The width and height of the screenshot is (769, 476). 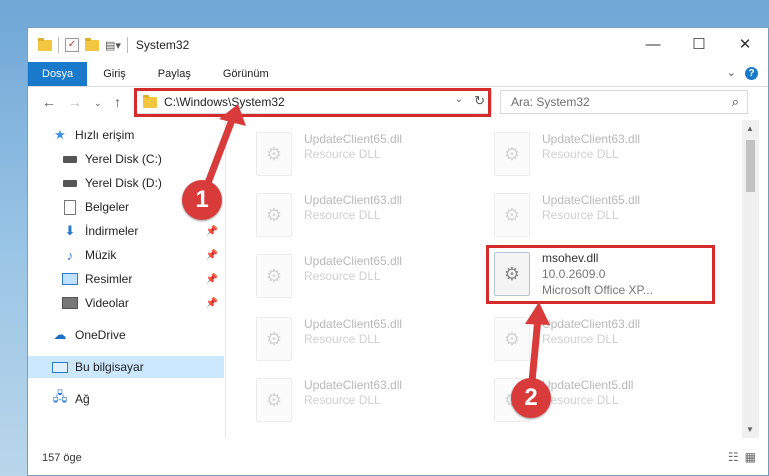 I want to click on step-badge-2: 2, so click(x=531, y=398).